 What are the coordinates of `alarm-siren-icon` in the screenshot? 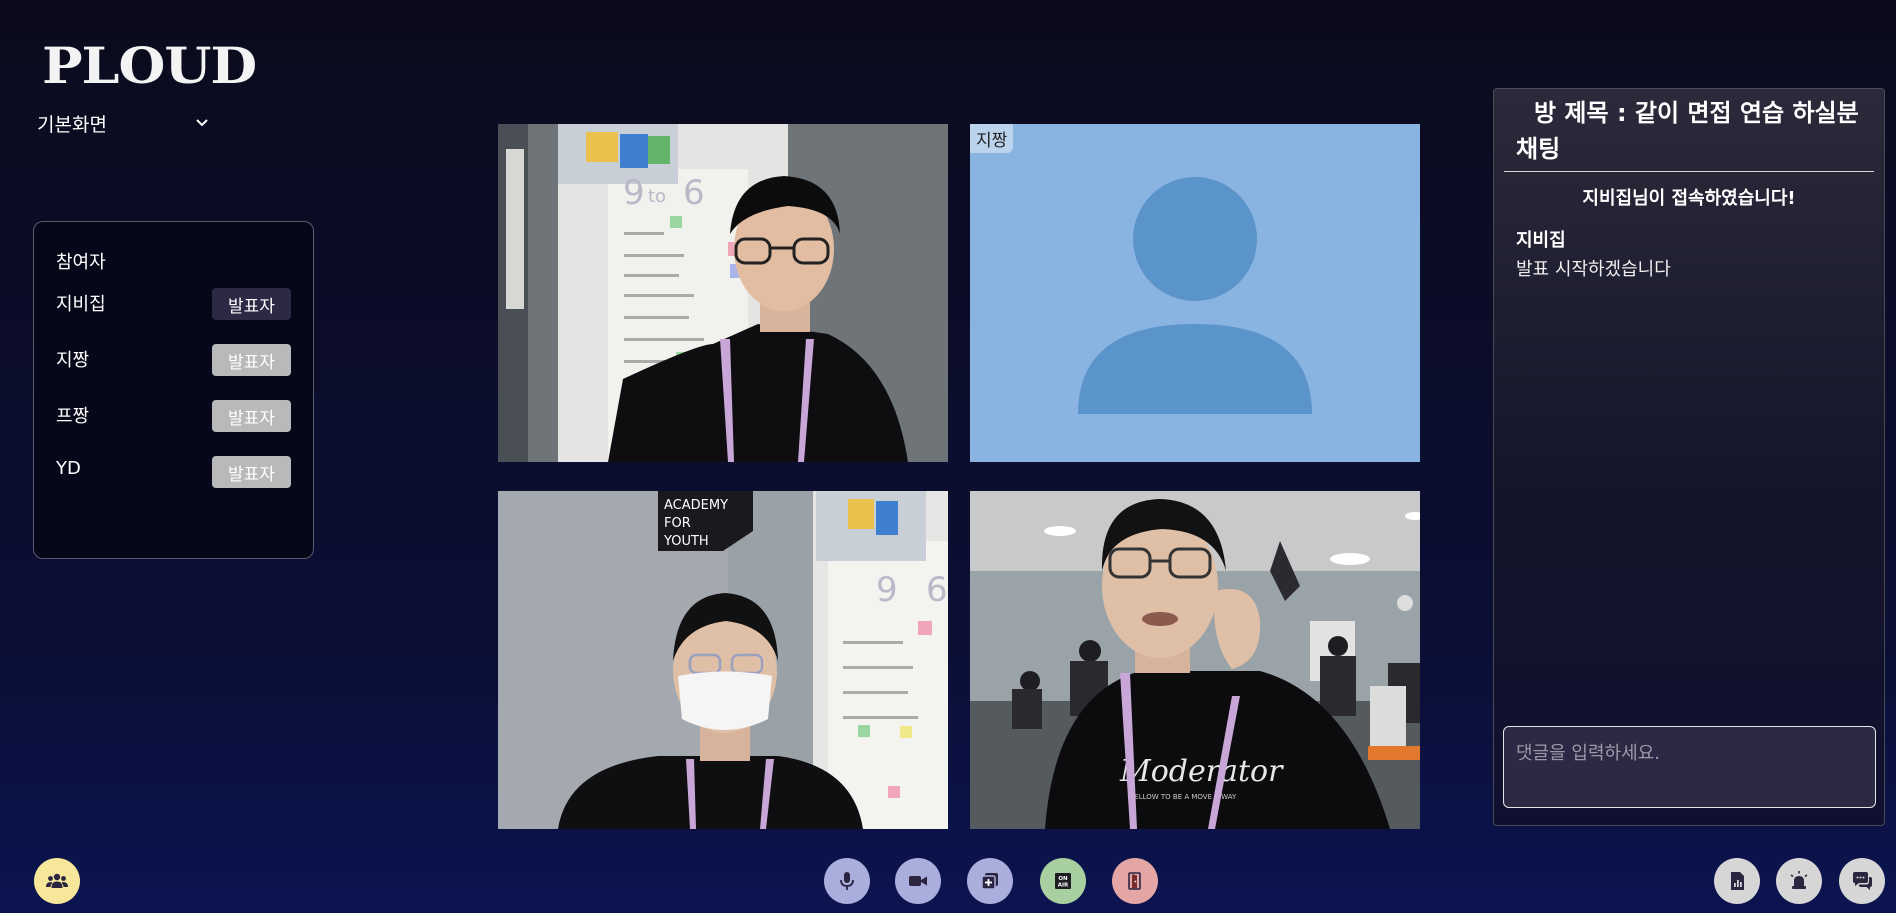 It's located at (1799, 880).